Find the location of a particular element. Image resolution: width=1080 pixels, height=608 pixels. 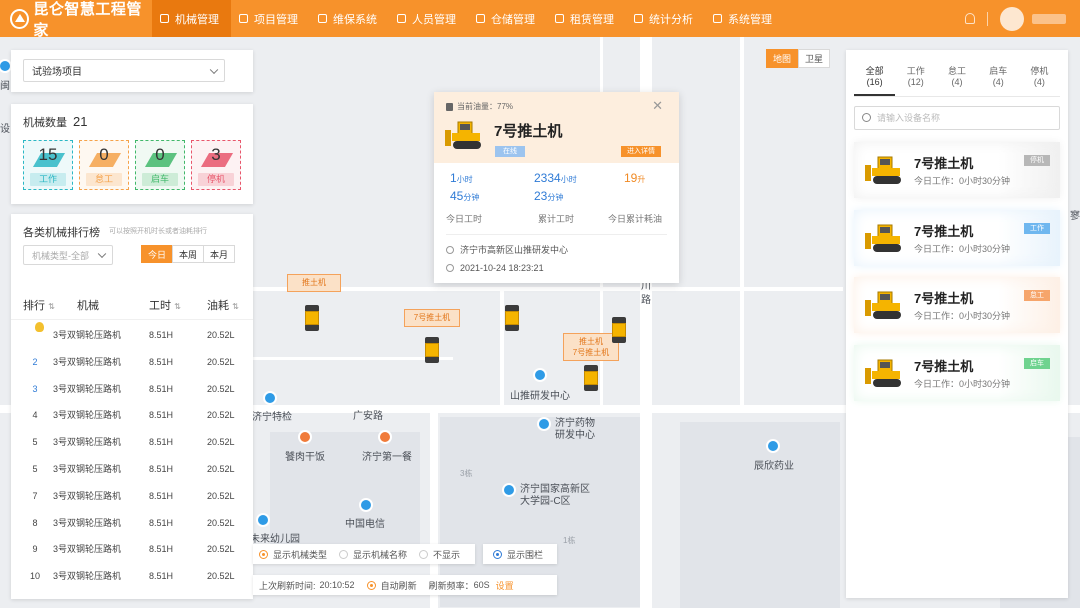

nav-item: 人员管理 is located at coordinates (428, 18).